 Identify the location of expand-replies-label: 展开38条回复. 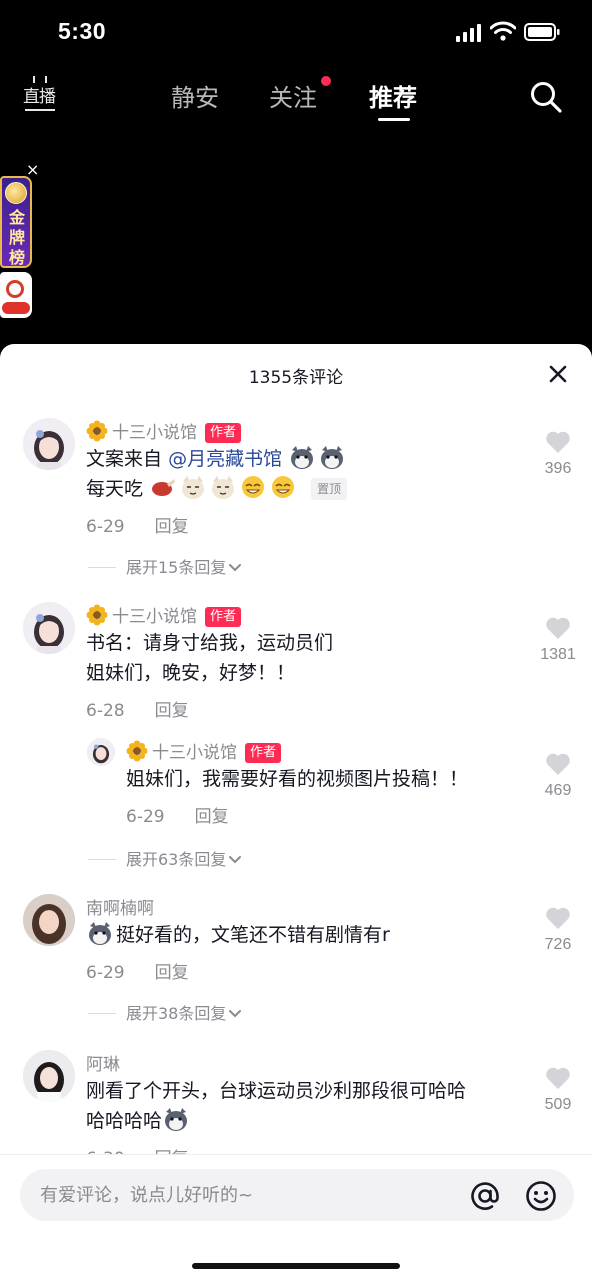
(176, 1013).